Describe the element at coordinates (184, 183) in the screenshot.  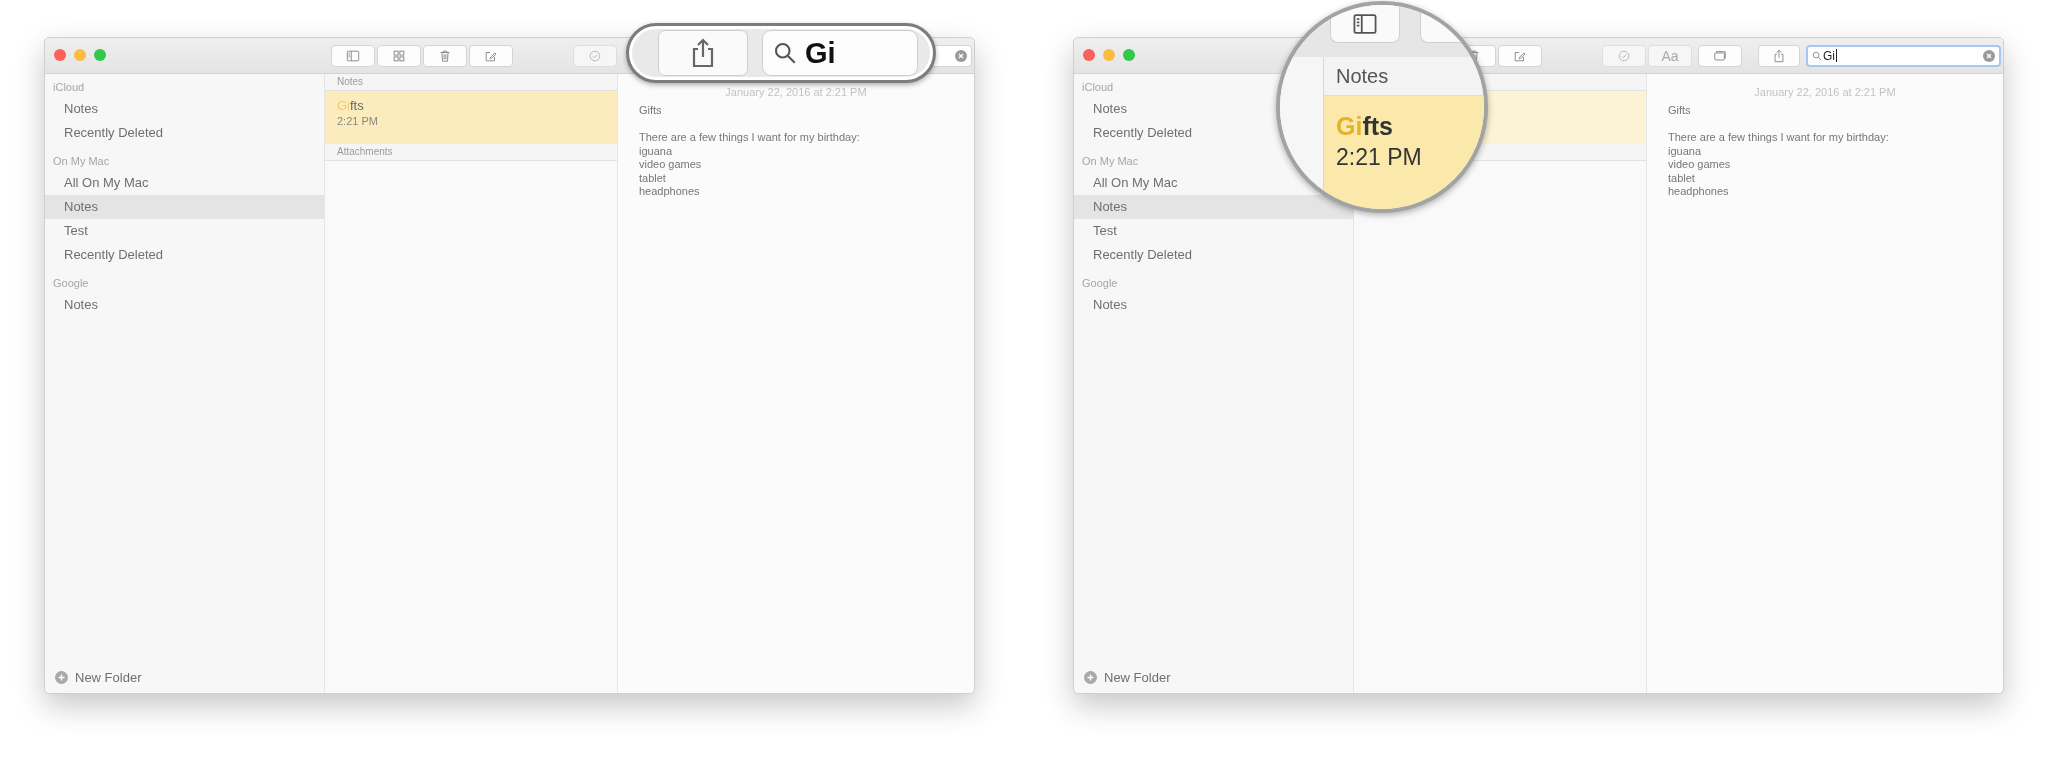
I see `sidebar-item: All On My Mac` at that location.